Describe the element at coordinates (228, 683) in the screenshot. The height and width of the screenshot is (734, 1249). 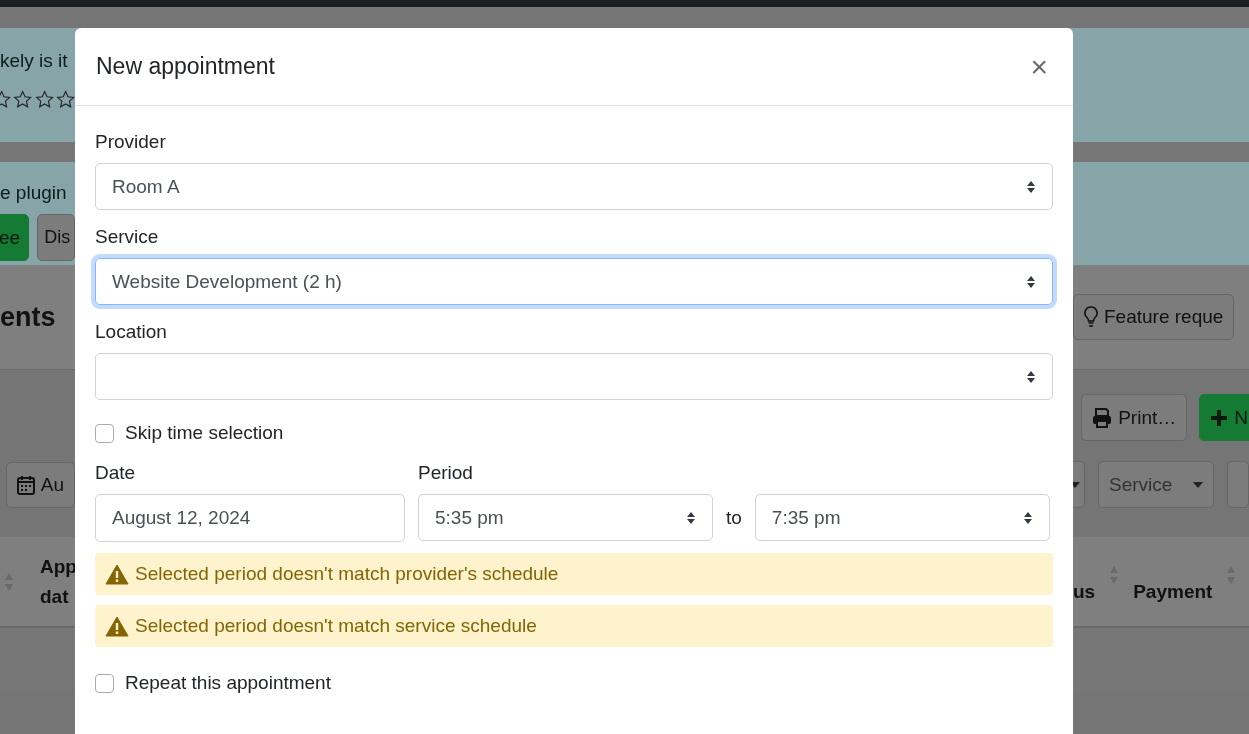
I see `checkbox-text: Repeat this appointment` at that location.